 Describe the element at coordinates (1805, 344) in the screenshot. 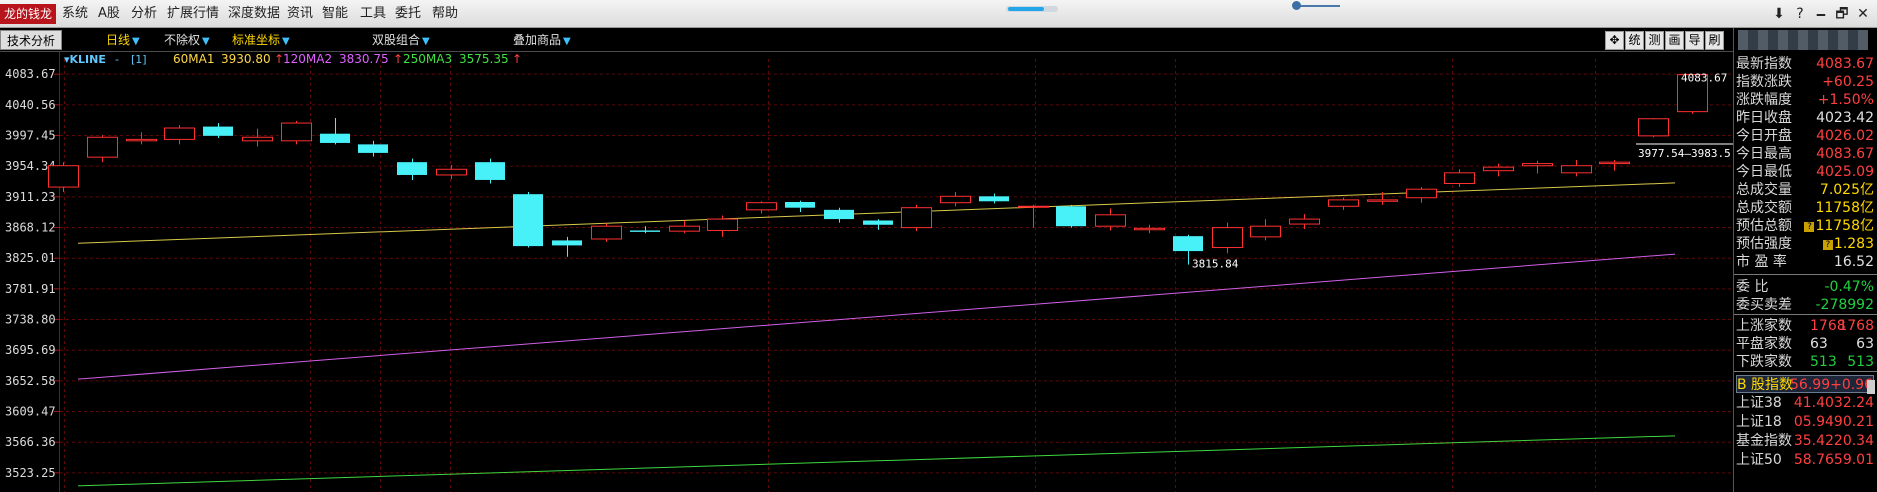

I see `breadth-row: 平盘家数 63 63` at that location.